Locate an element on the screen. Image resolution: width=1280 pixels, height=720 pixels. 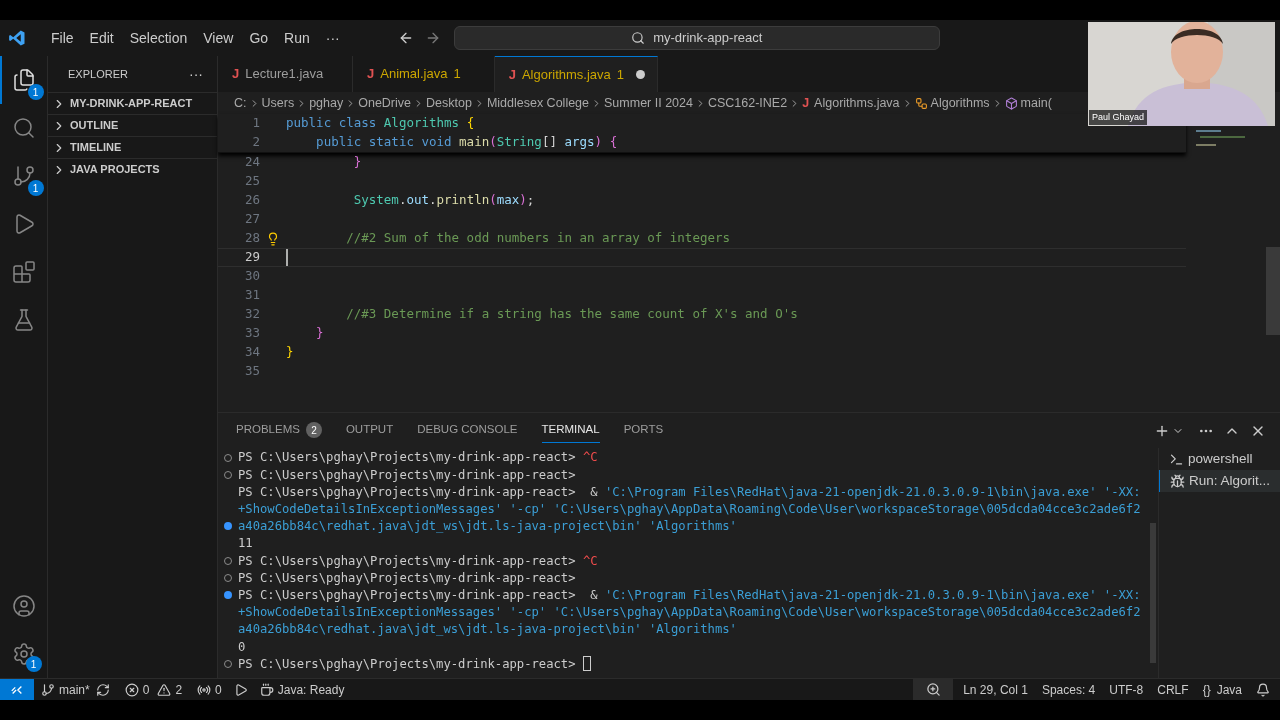
sidebar-section-header: OUTLINE is located at coordinates (132, 125).